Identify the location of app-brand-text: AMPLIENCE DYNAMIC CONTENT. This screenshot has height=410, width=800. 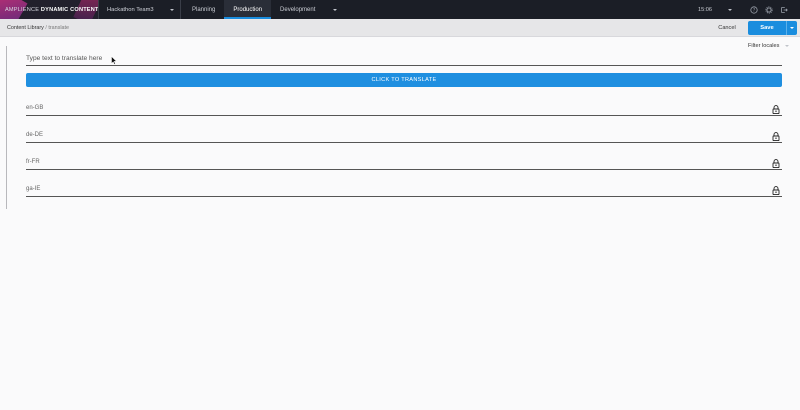
(52, 9).